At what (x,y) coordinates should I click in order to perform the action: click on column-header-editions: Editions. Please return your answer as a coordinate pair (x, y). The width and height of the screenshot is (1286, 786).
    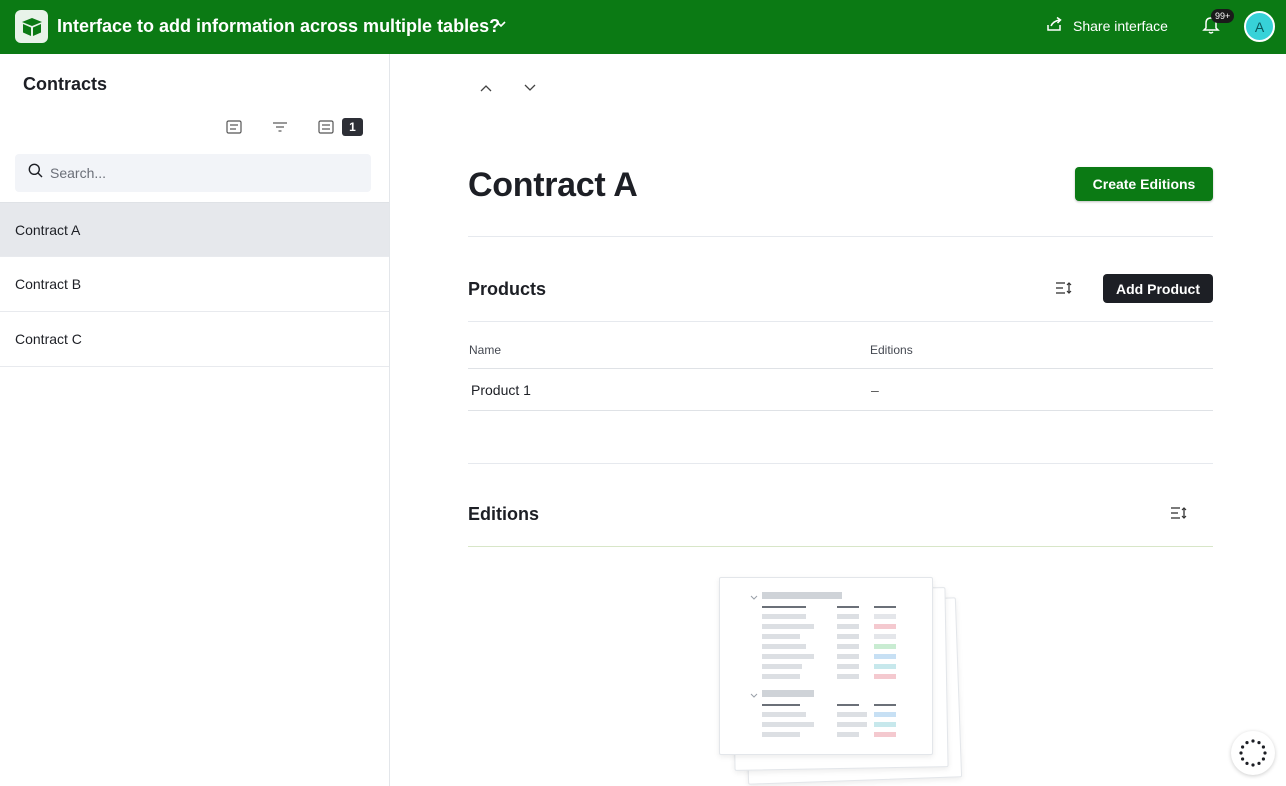
    Looking at the image, I should click on (891, 350).